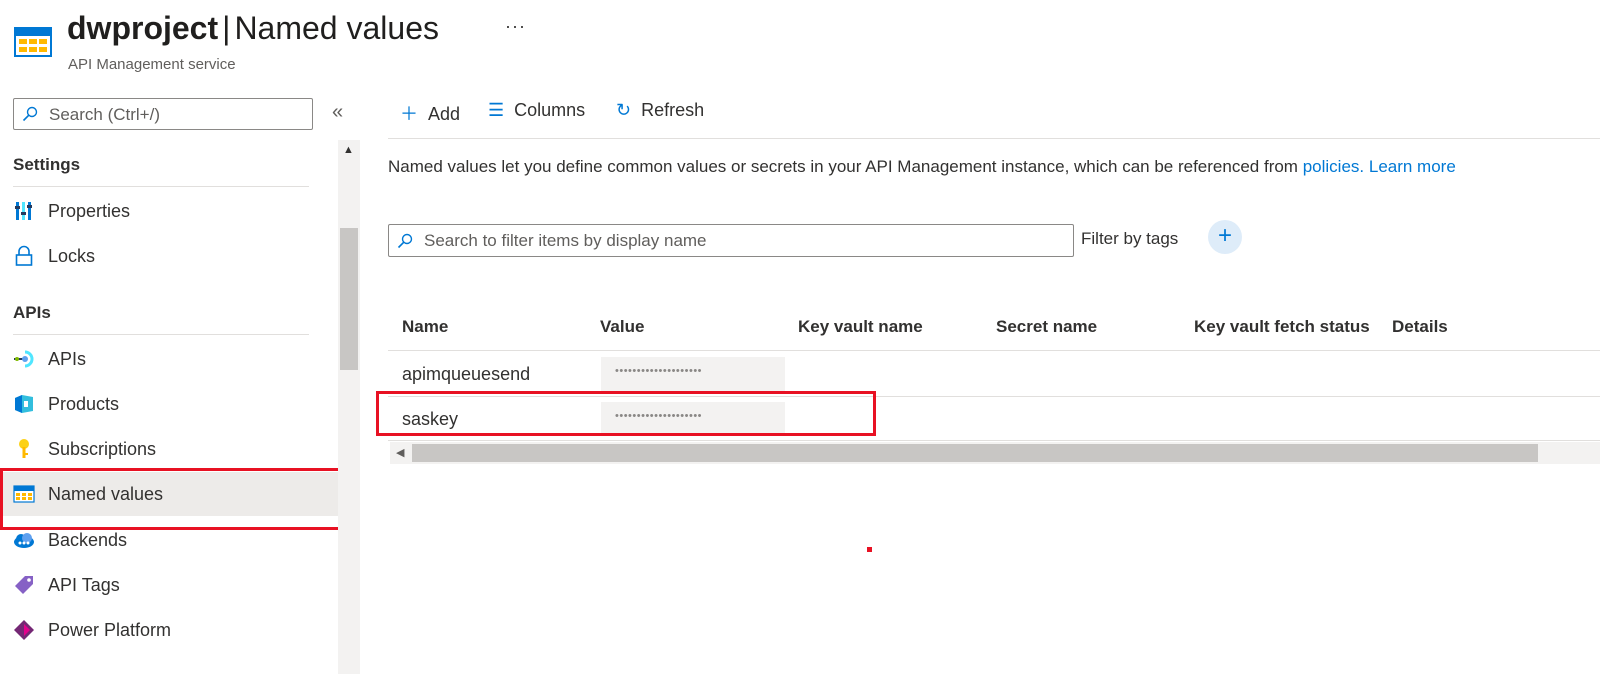  What do you see at coordinates (1412, 166) in the screenshot?
I see `learn-more-link: Learn more` at bounding box center [1412, 166].